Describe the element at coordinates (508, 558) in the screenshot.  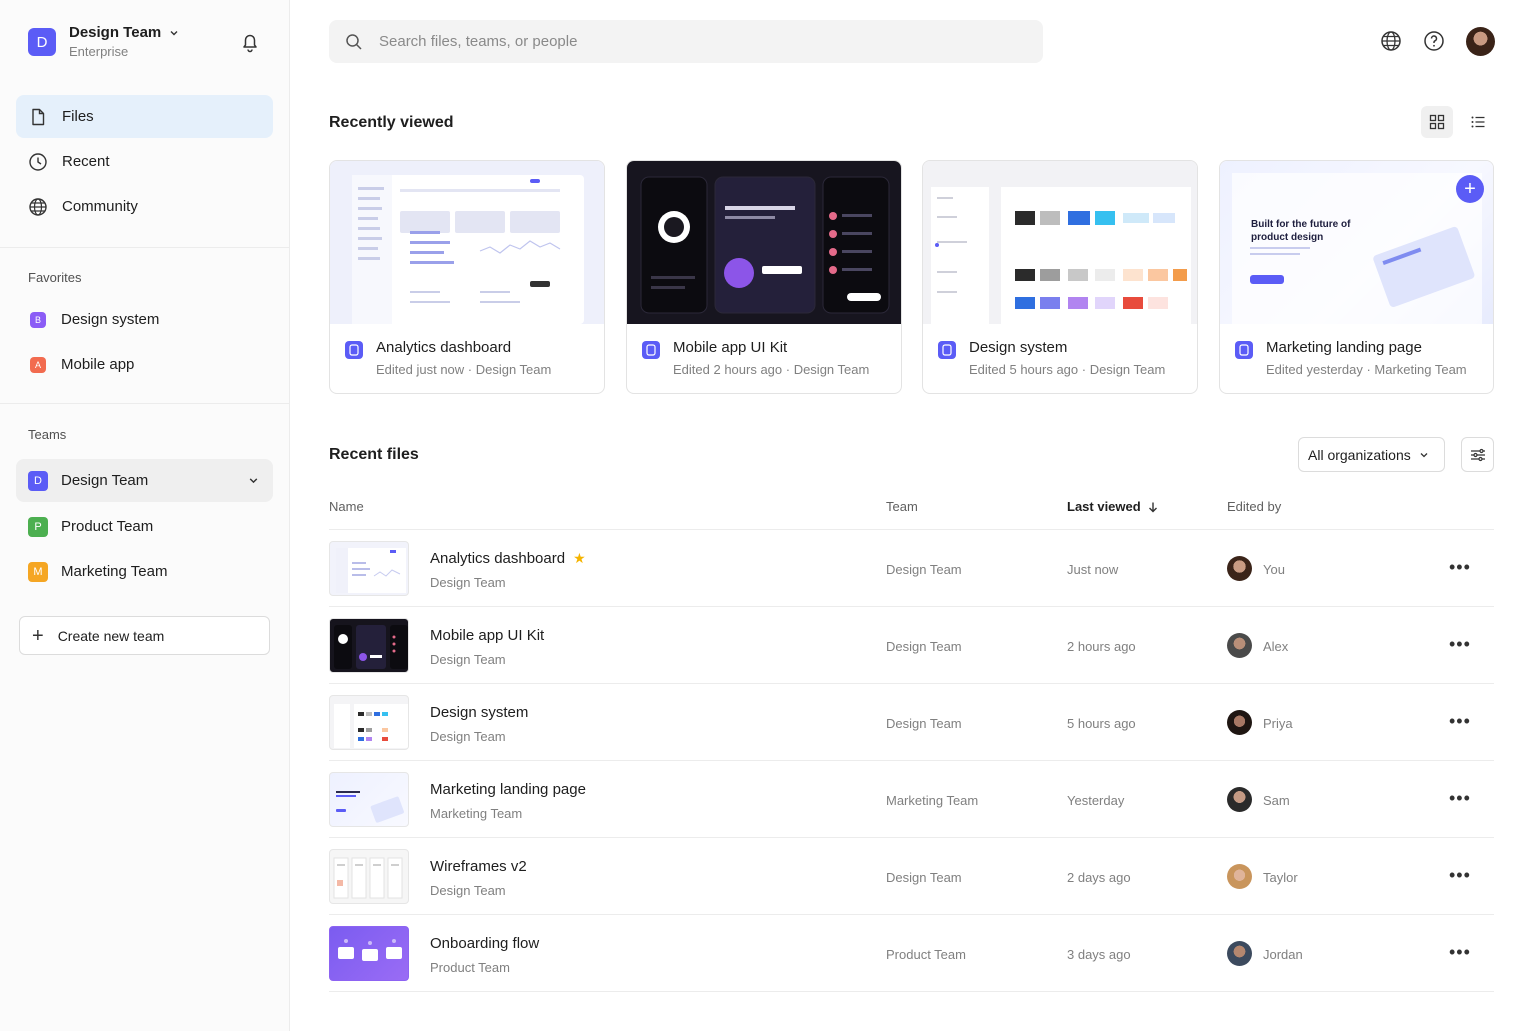
I see `file-name: Analytics dashboard ★` at that location.